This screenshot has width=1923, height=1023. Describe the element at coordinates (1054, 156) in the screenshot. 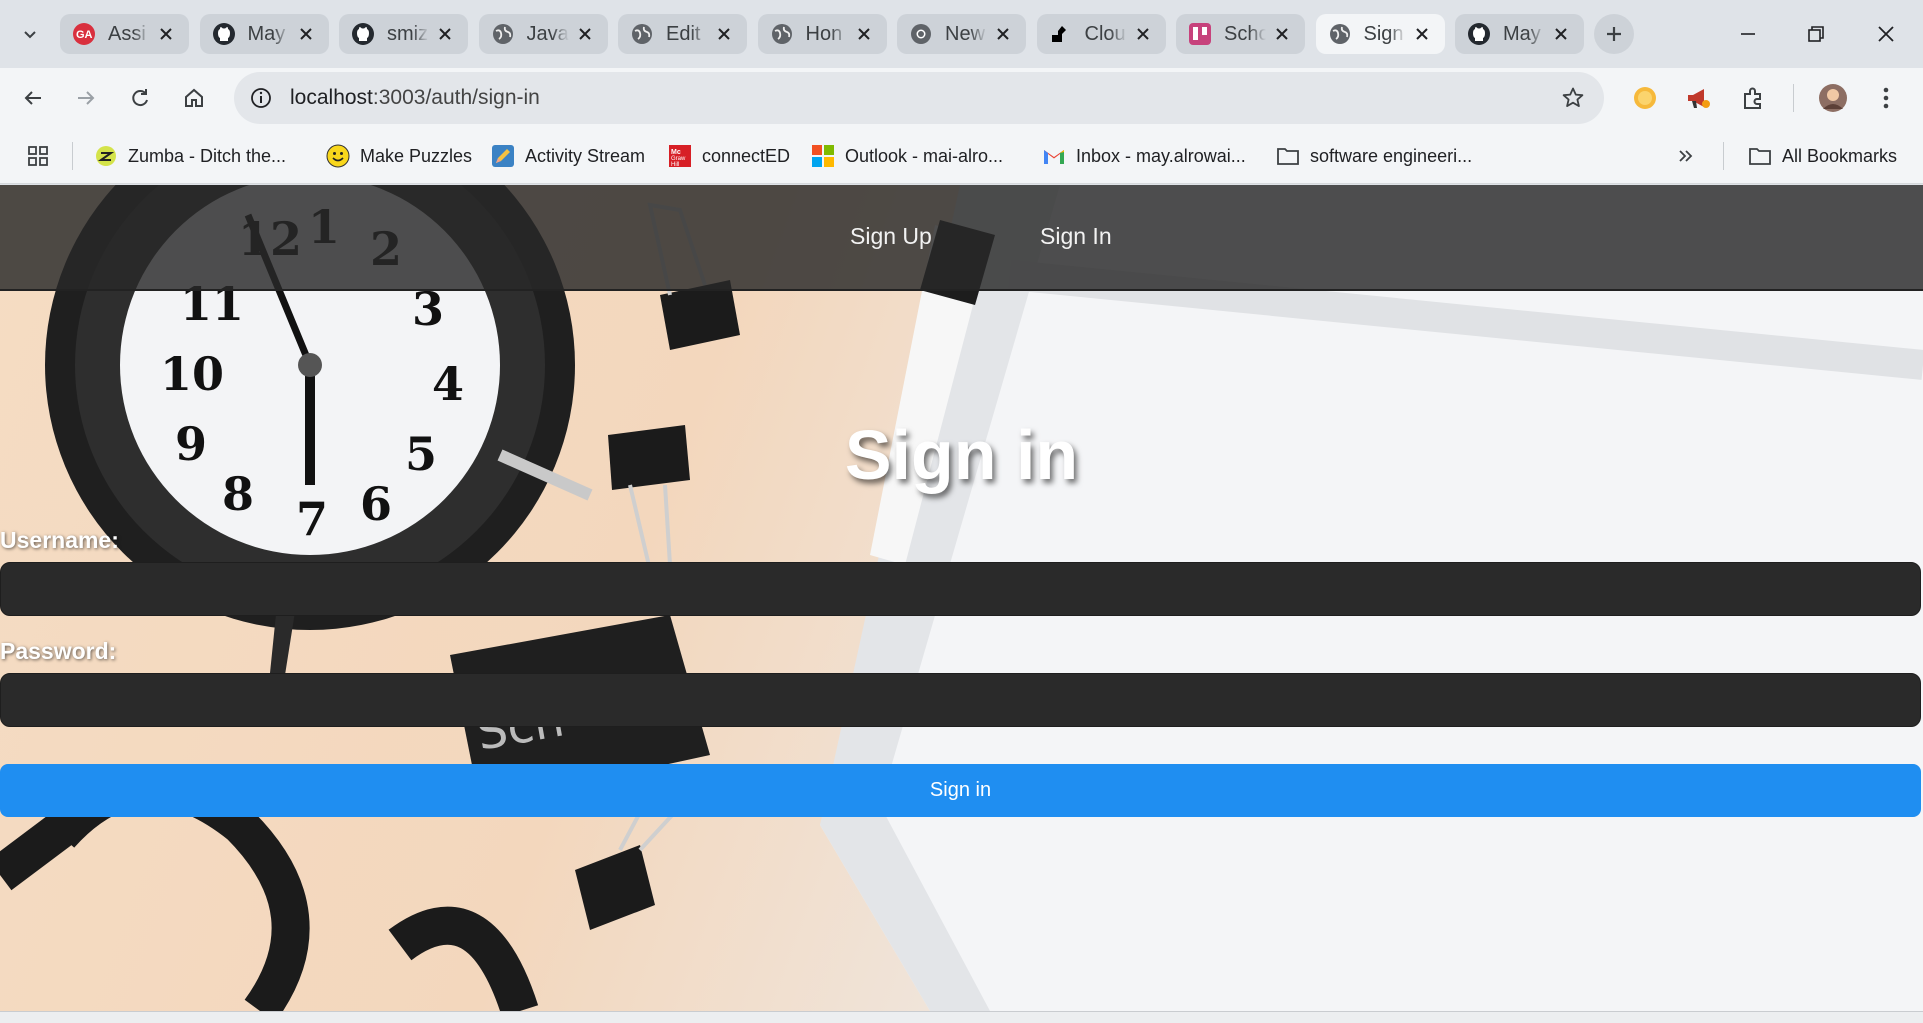

I see `gmail-icon` at that location.